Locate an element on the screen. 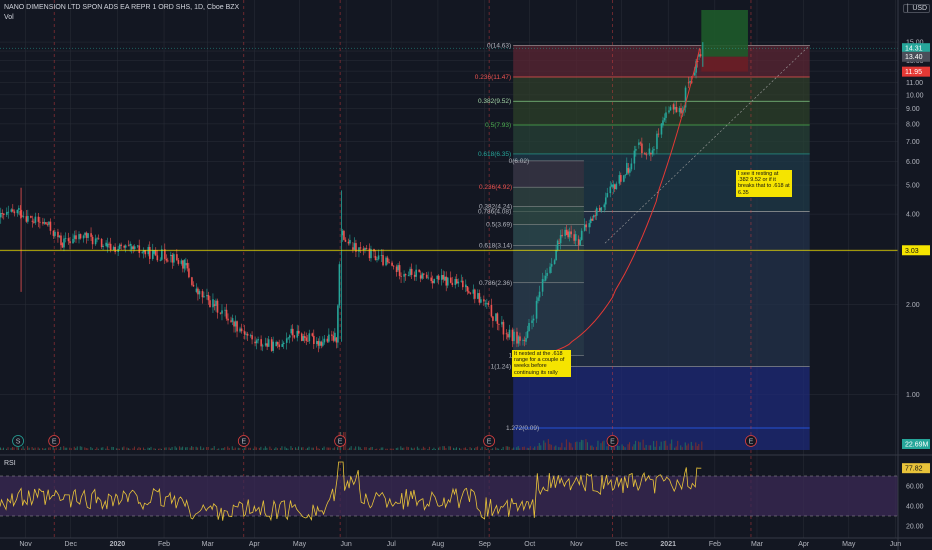 This screenshot has height=550, width=932. time-tick: May is located at coordinates (849, 544).